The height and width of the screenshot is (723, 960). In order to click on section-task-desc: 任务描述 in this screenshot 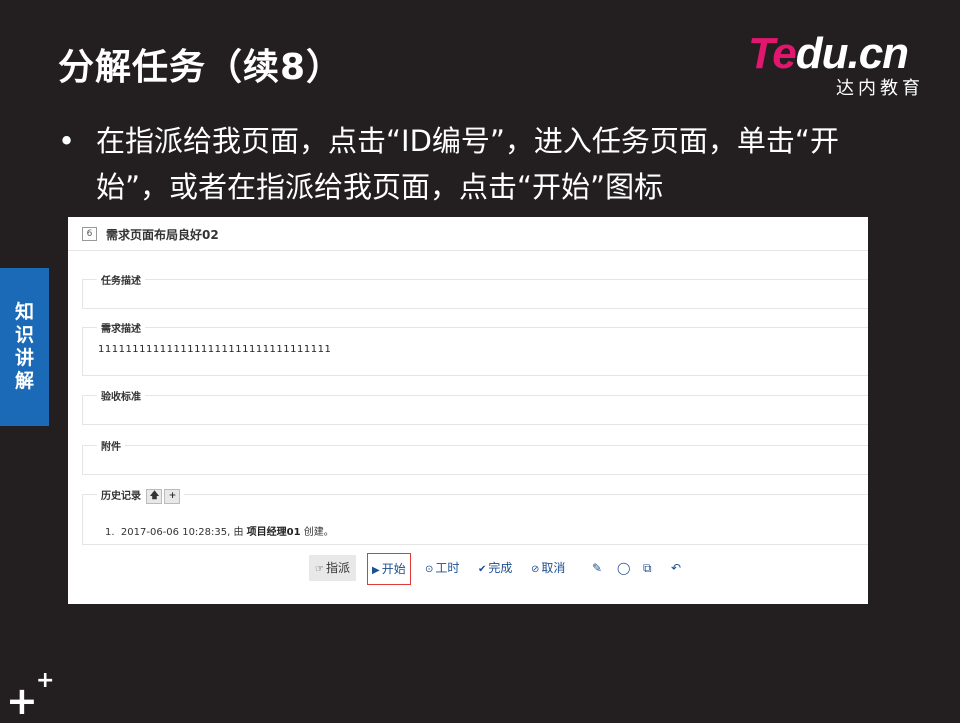, I will do `click(475, 290)`.